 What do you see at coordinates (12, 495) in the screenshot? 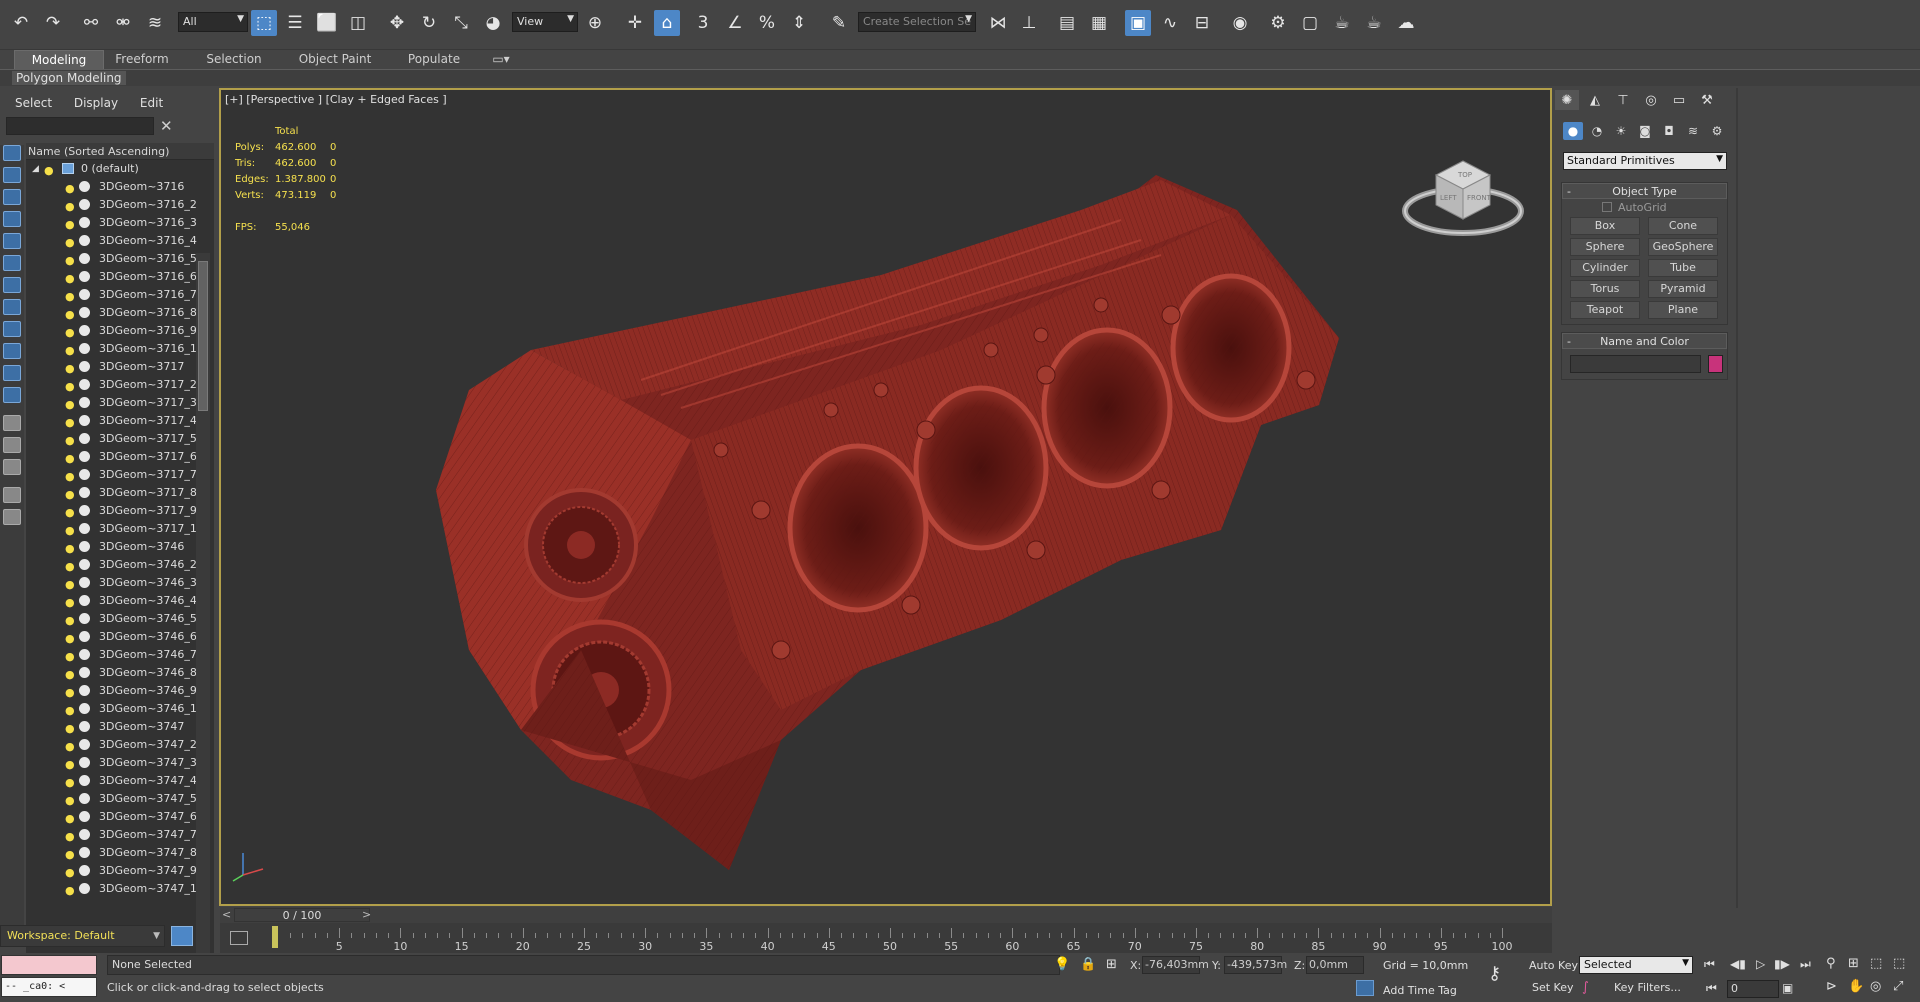
I see `filter-icon` at bounding box center [12, 495].